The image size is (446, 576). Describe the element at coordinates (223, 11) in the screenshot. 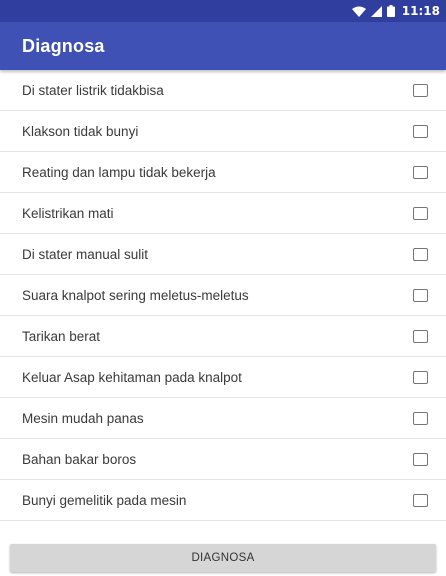

I see `status-bar: 11:18` at that location.